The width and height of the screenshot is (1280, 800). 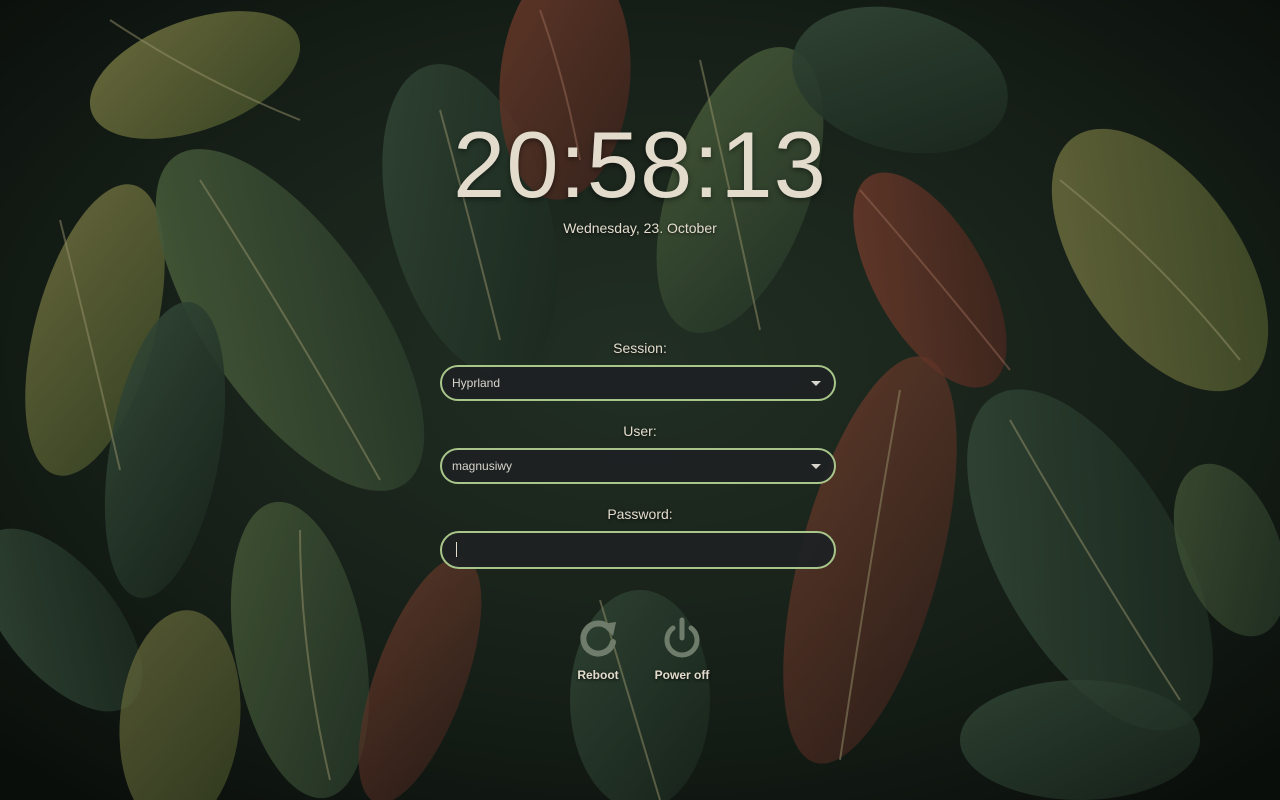 What do you see at coordinates (682, 675) in the screenshot?
I see `power-off-label: Power off` at bounding box center [682, 675].